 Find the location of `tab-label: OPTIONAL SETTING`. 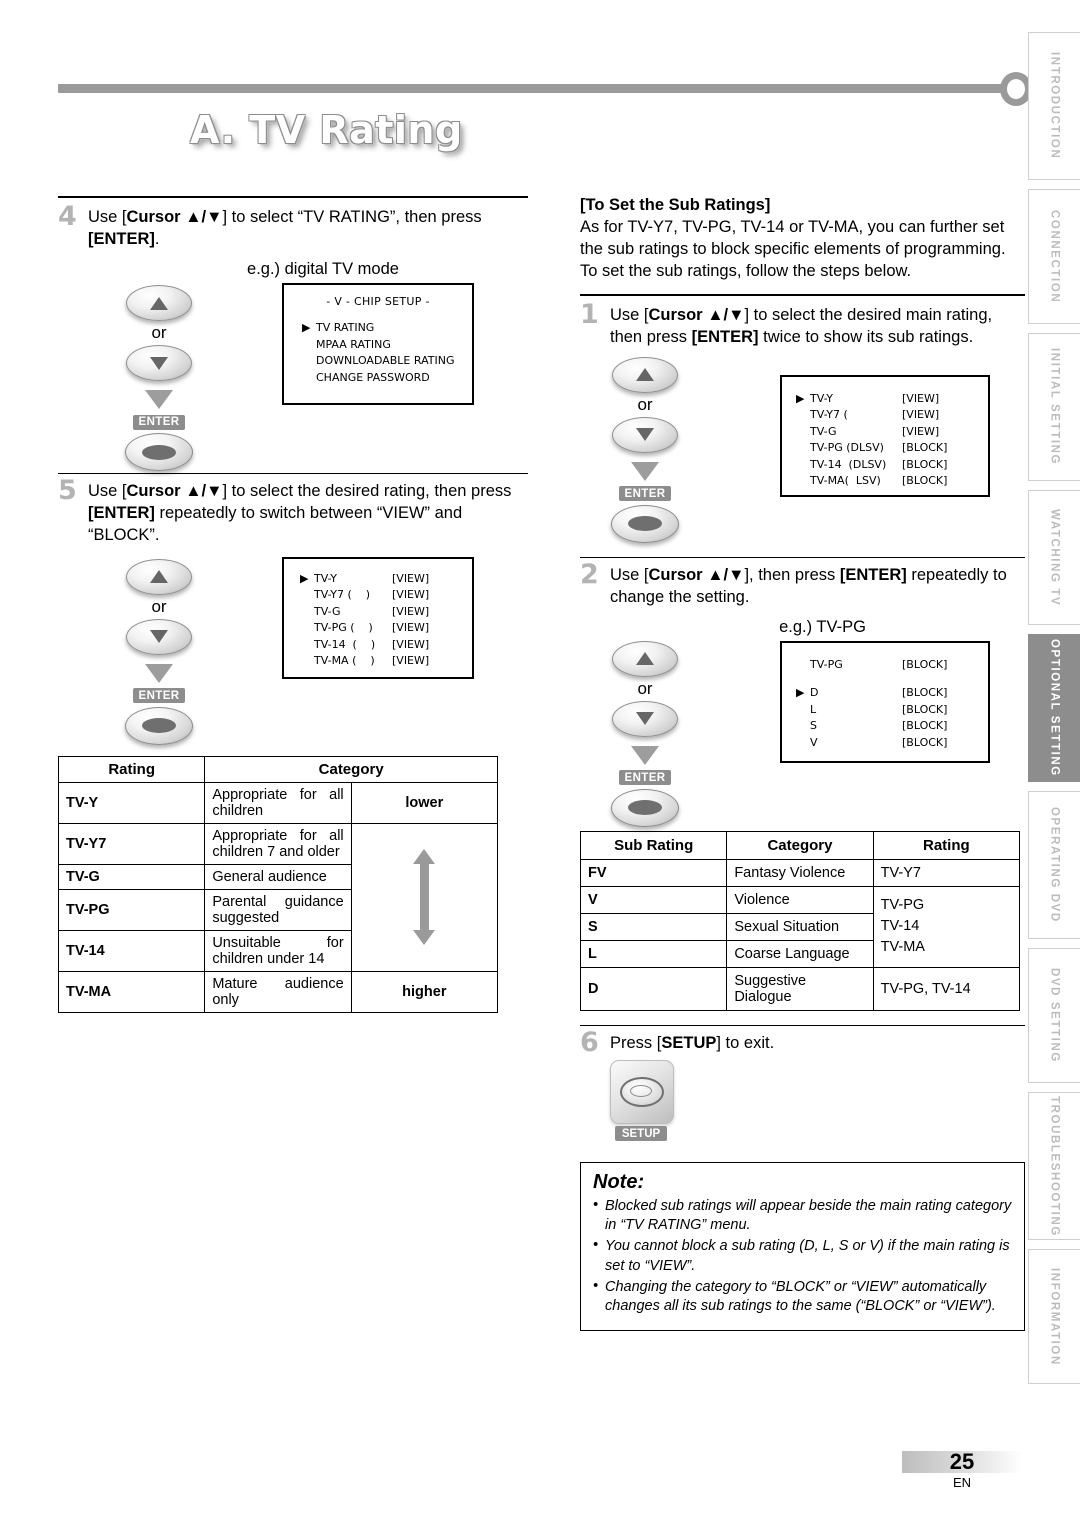

tab-label: OPTIONAL SETTING is located at coordinates (1054, 708).